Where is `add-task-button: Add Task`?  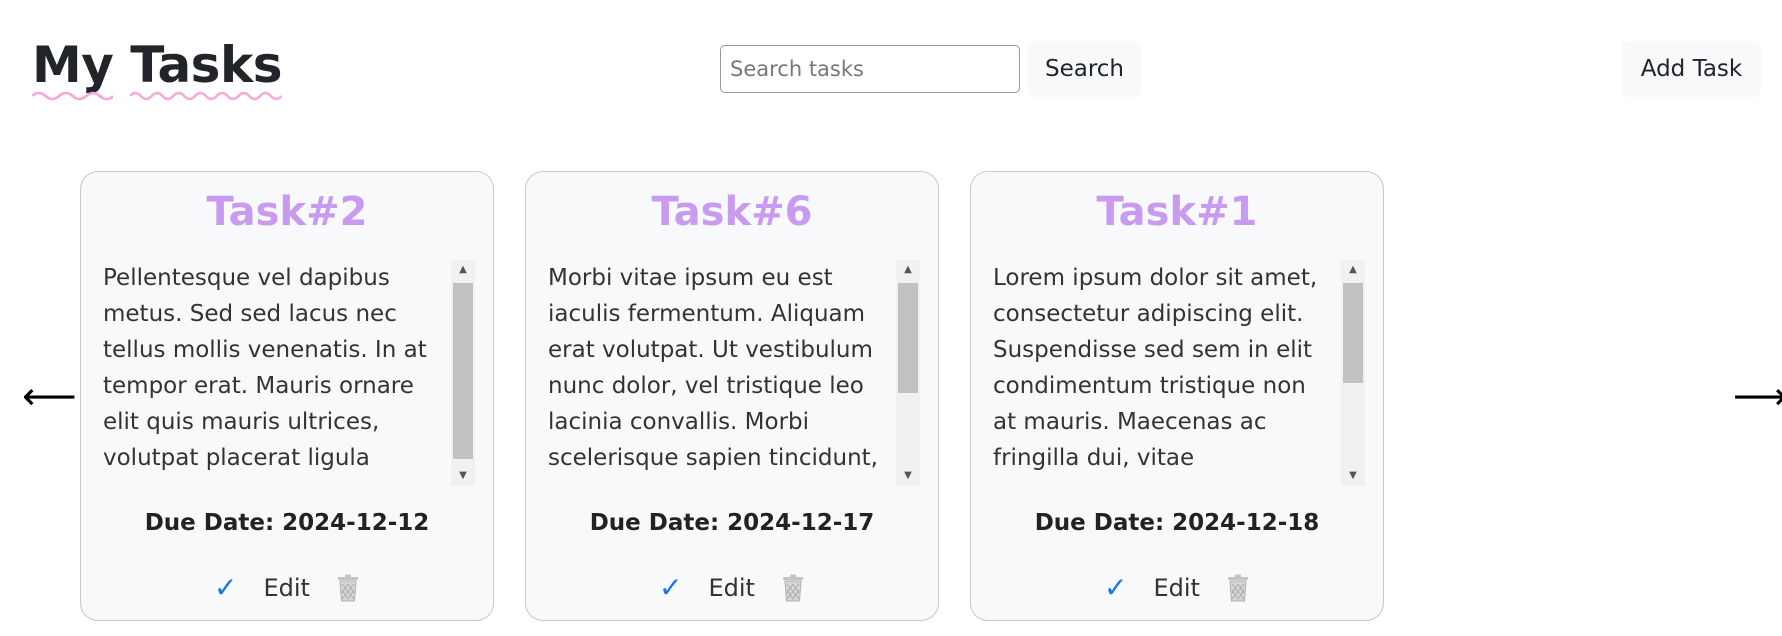 add-task-button: Add Task is located at coordinates (1691, 69).